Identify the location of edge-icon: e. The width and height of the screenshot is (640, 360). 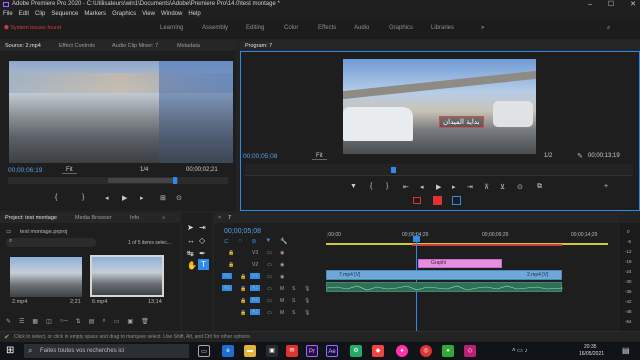
(228, 351).